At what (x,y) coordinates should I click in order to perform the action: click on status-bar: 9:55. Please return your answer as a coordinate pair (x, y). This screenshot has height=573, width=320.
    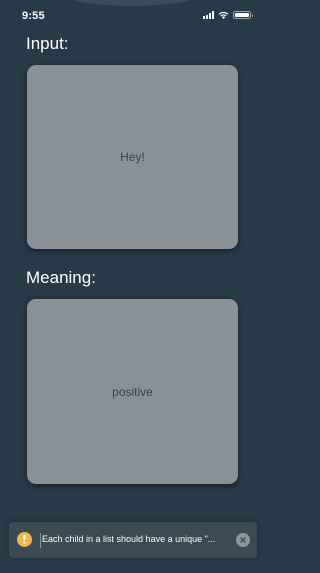
    Looking at the image, I should click on (132, 13).